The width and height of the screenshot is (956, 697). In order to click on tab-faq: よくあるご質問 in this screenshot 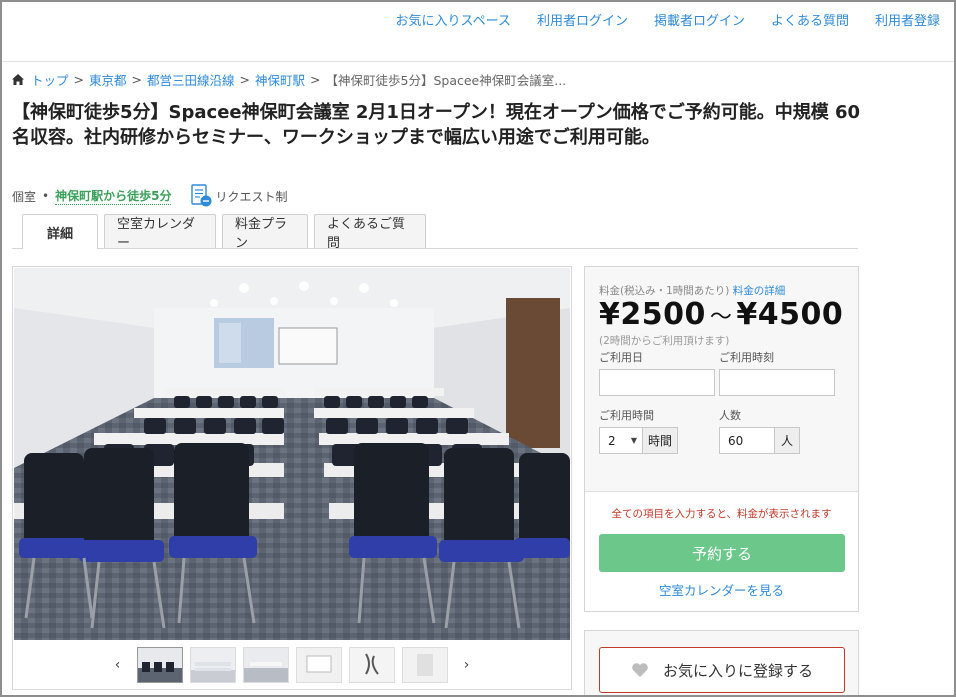, I will do `click(370, 232)`.